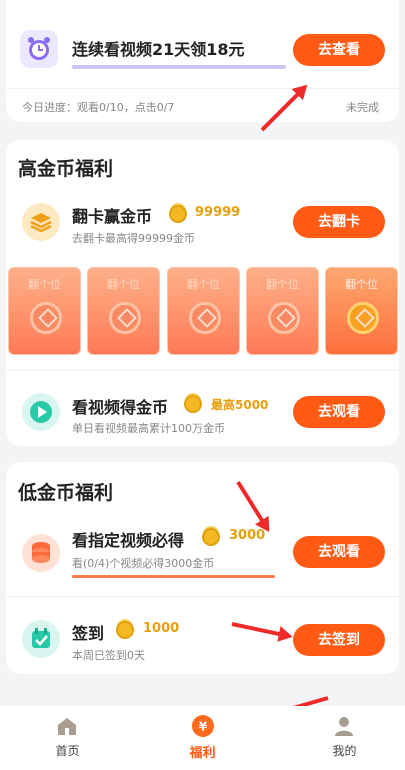  I want to click on yen-coin-icon: ¥, so click(203, 726).